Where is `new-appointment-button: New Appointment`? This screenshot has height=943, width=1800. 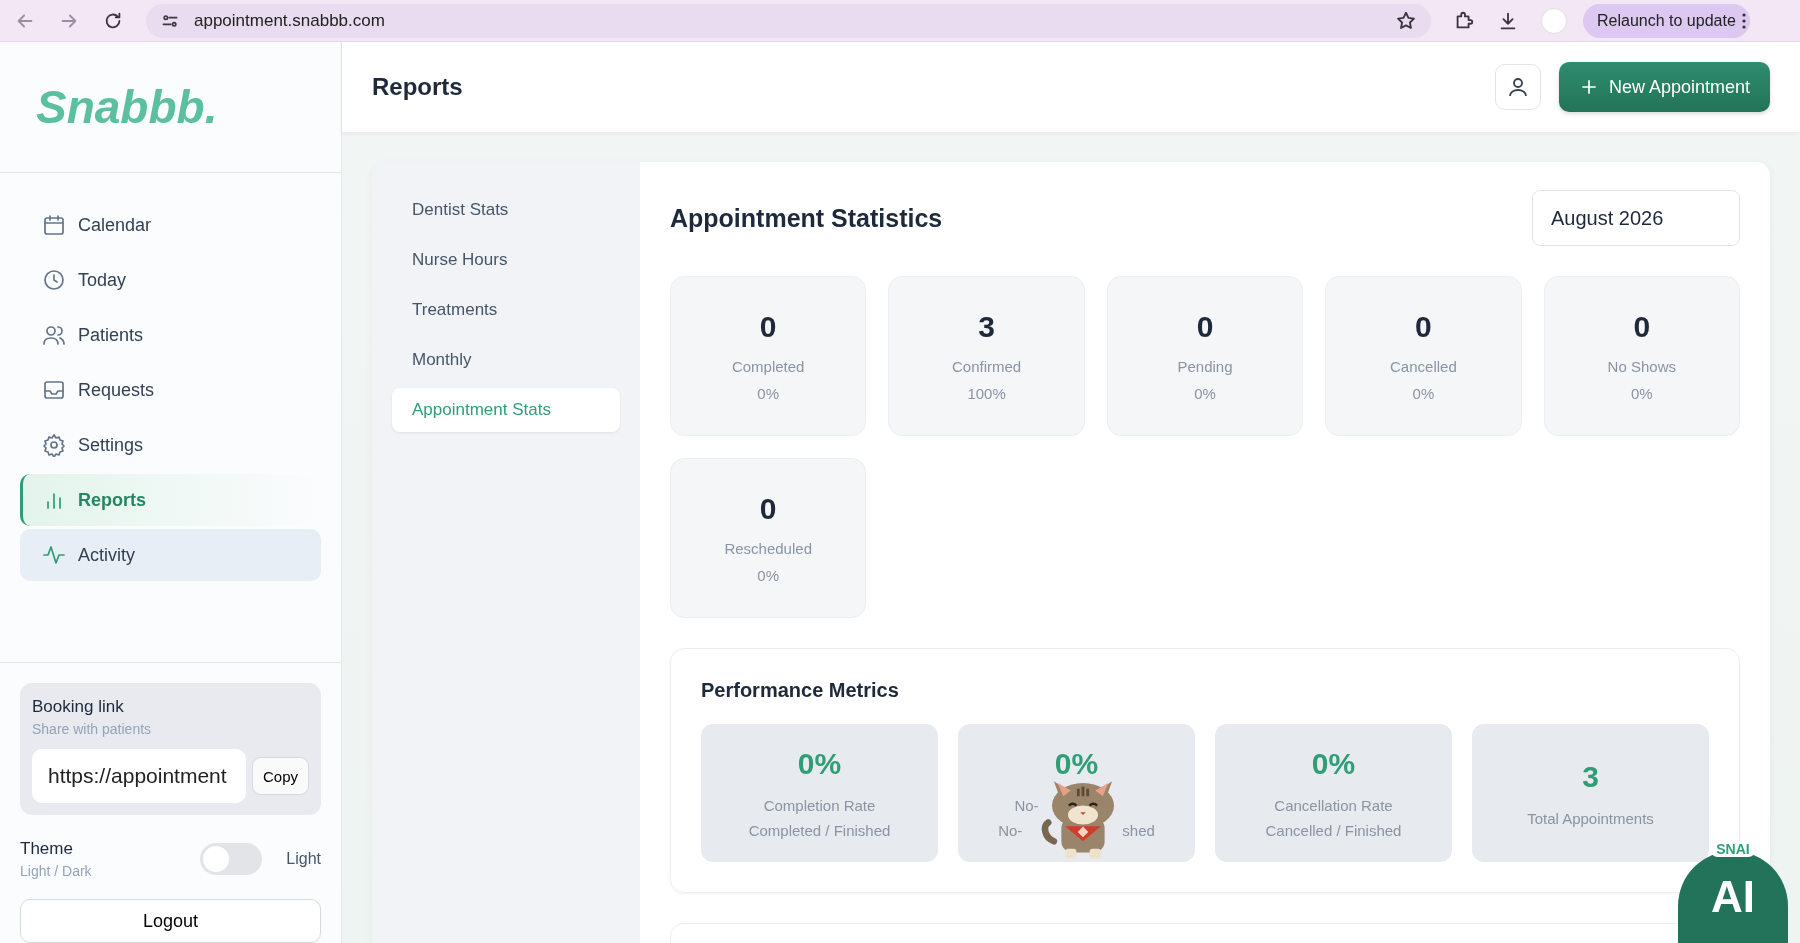 new-appointment-button: New Appointment is located at coordinates (1664, 87).